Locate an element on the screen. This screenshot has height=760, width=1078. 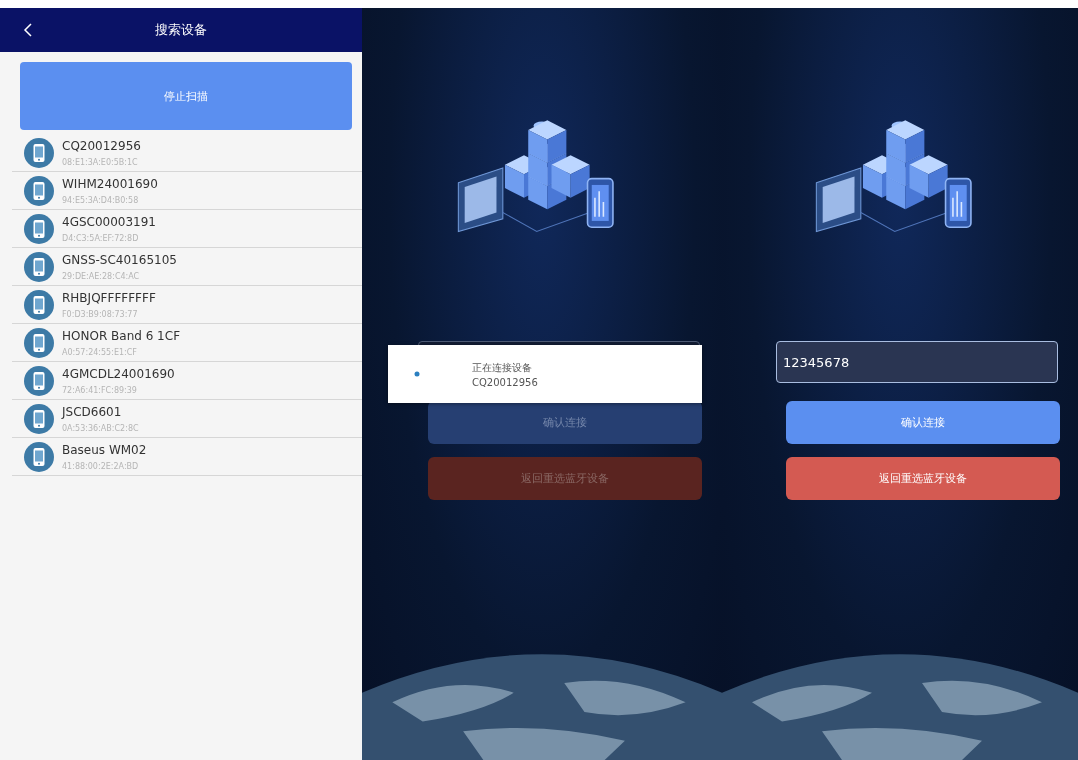
device-address: 72:A6:41:FC:89:39 is located at coordinates (100, 390).